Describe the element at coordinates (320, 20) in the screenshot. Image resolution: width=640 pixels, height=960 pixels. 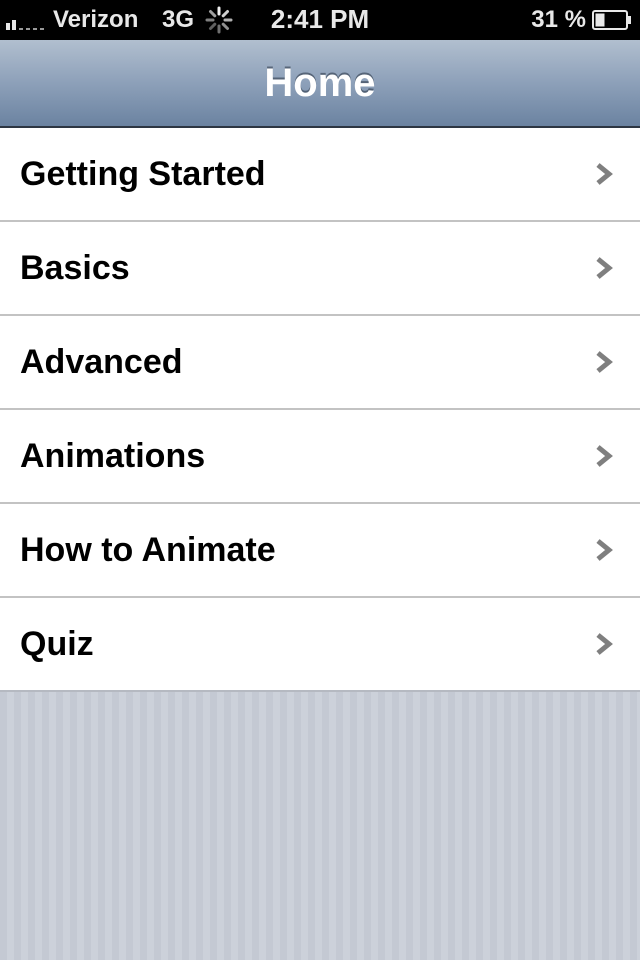
I see `status-bar: Verizon 3G 2:41 PM 31 %` at that location.